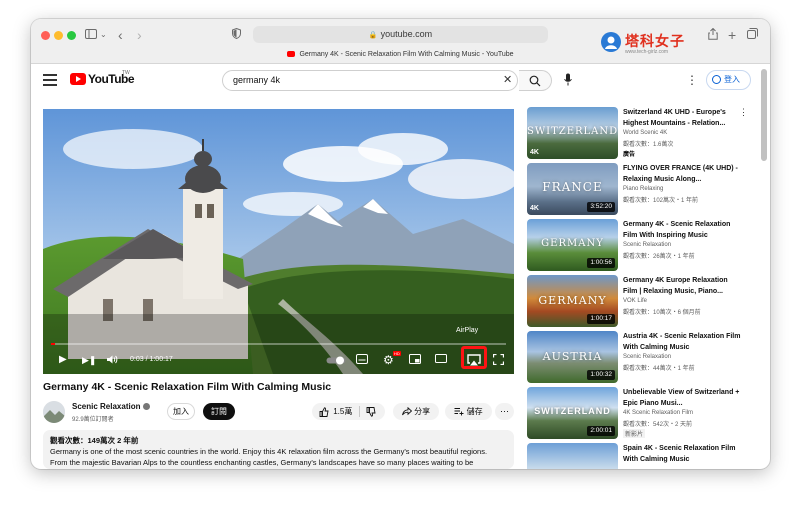 The width and height of the screenshot is (800, 508). I want to click on search-box: germany 4k ✕, so click(370, 80).